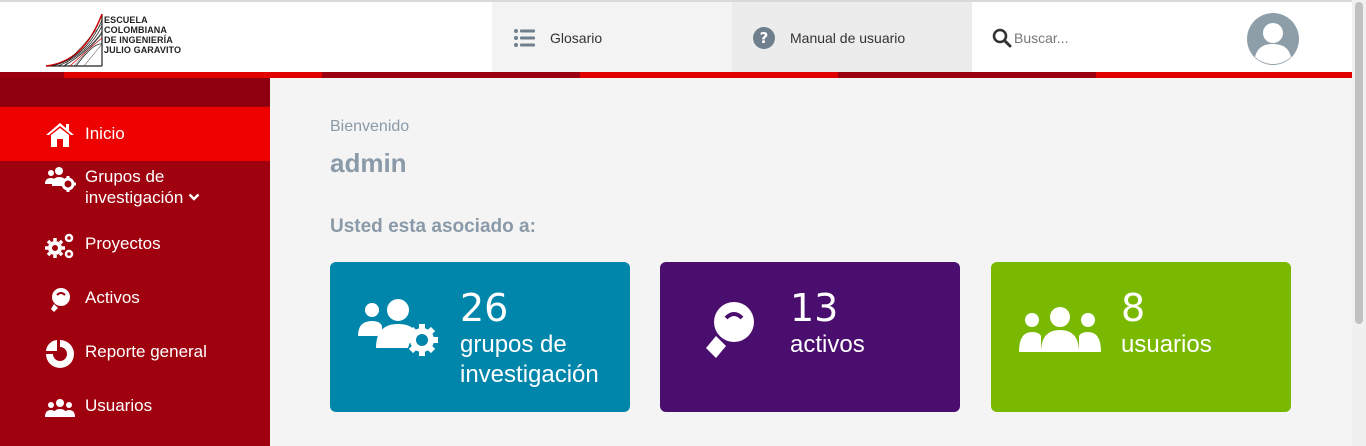  I want to click on sidebar-top-strip, so click(135, 92).